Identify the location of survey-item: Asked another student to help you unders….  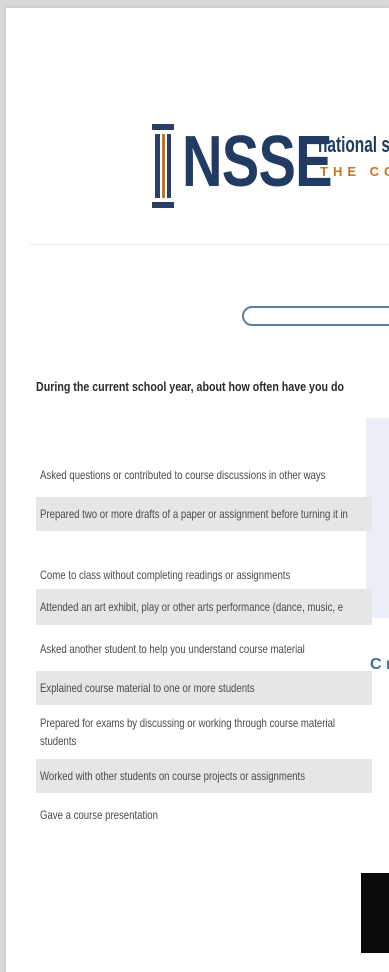
(204, 649).